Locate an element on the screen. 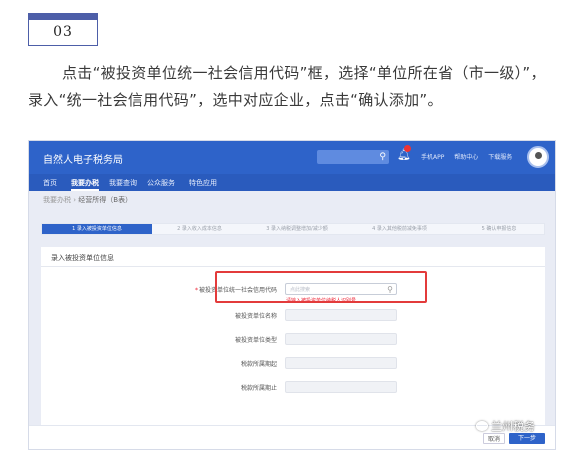  required-mark: * is located at coordinates (196, 290).